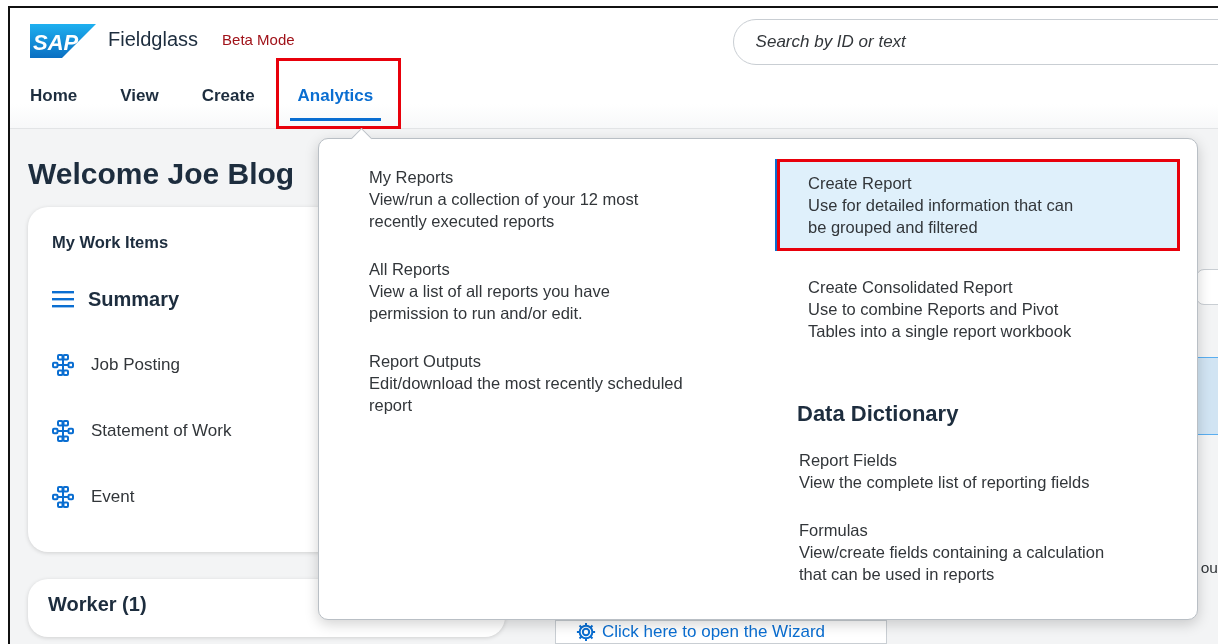  I want to click on menu-item: All Reports View a list of all reports you have permission to run and/or edit., so click(572, 291).